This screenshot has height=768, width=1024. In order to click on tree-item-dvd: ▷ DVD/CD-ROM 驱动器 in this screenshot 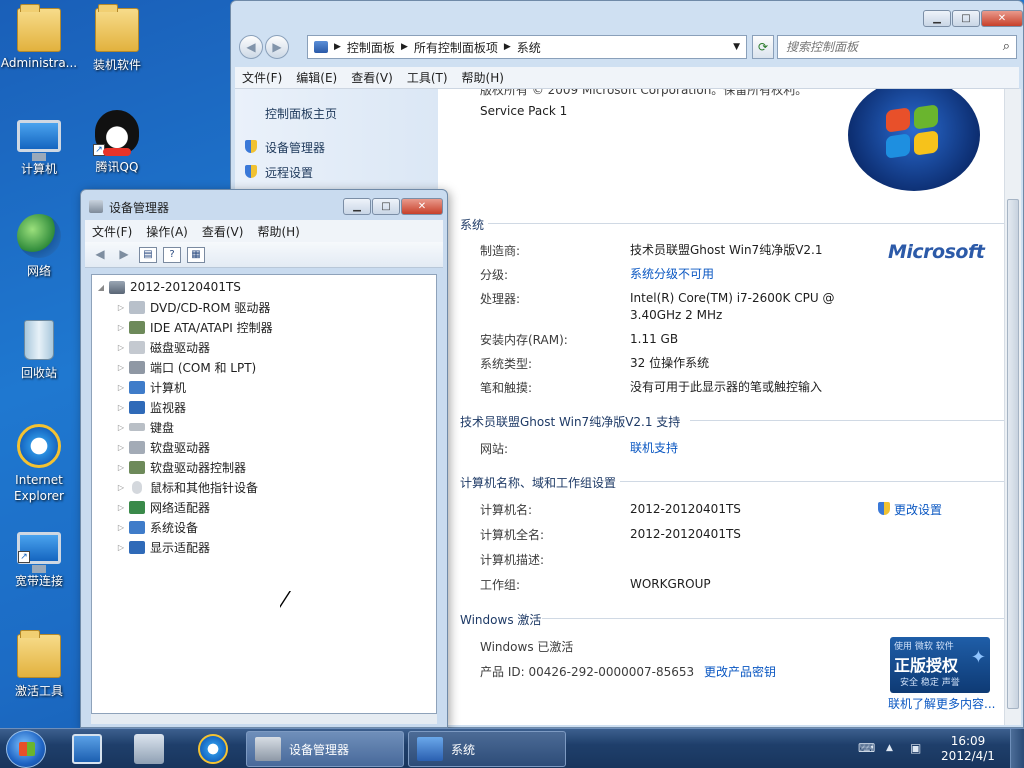, I will do `click(193, 307)`.